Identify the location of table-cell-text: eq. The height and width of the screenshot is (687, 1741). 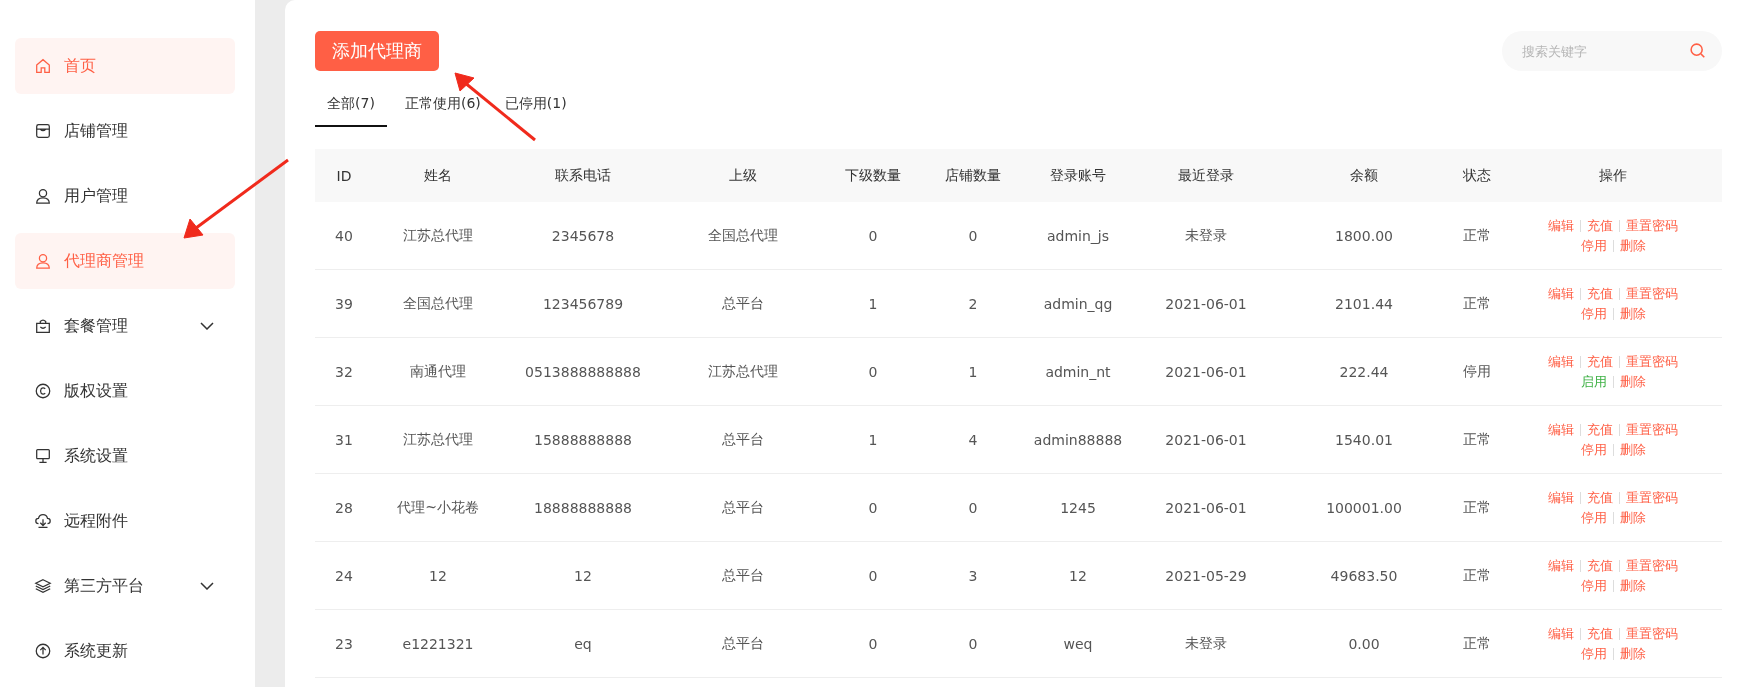
(583, 643).